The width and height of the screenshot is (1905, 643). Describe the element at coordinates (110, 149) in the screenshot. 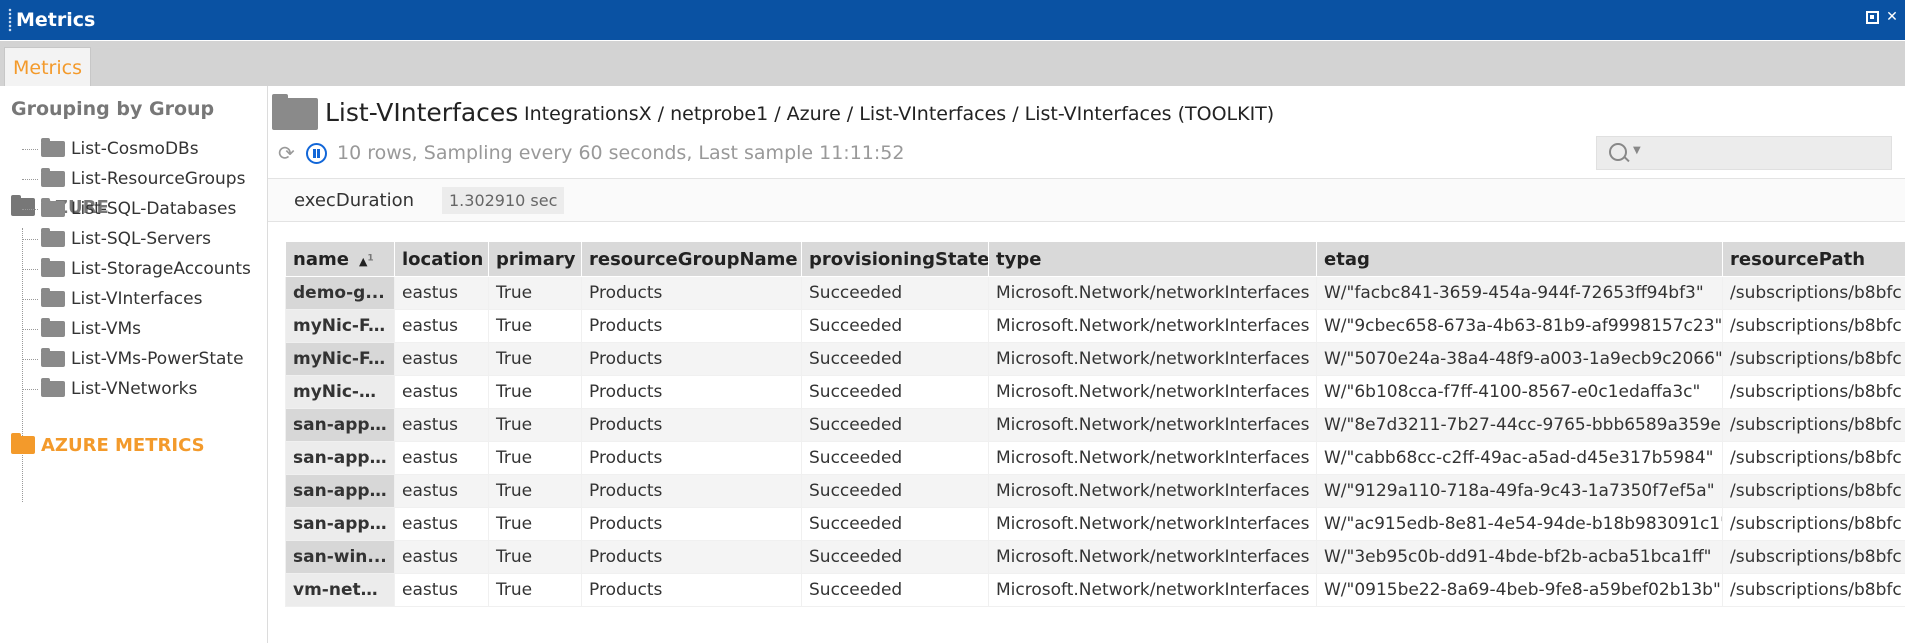

I see `sidebar-item-list-cosmodbs: List-CosmoDBs` at that location.